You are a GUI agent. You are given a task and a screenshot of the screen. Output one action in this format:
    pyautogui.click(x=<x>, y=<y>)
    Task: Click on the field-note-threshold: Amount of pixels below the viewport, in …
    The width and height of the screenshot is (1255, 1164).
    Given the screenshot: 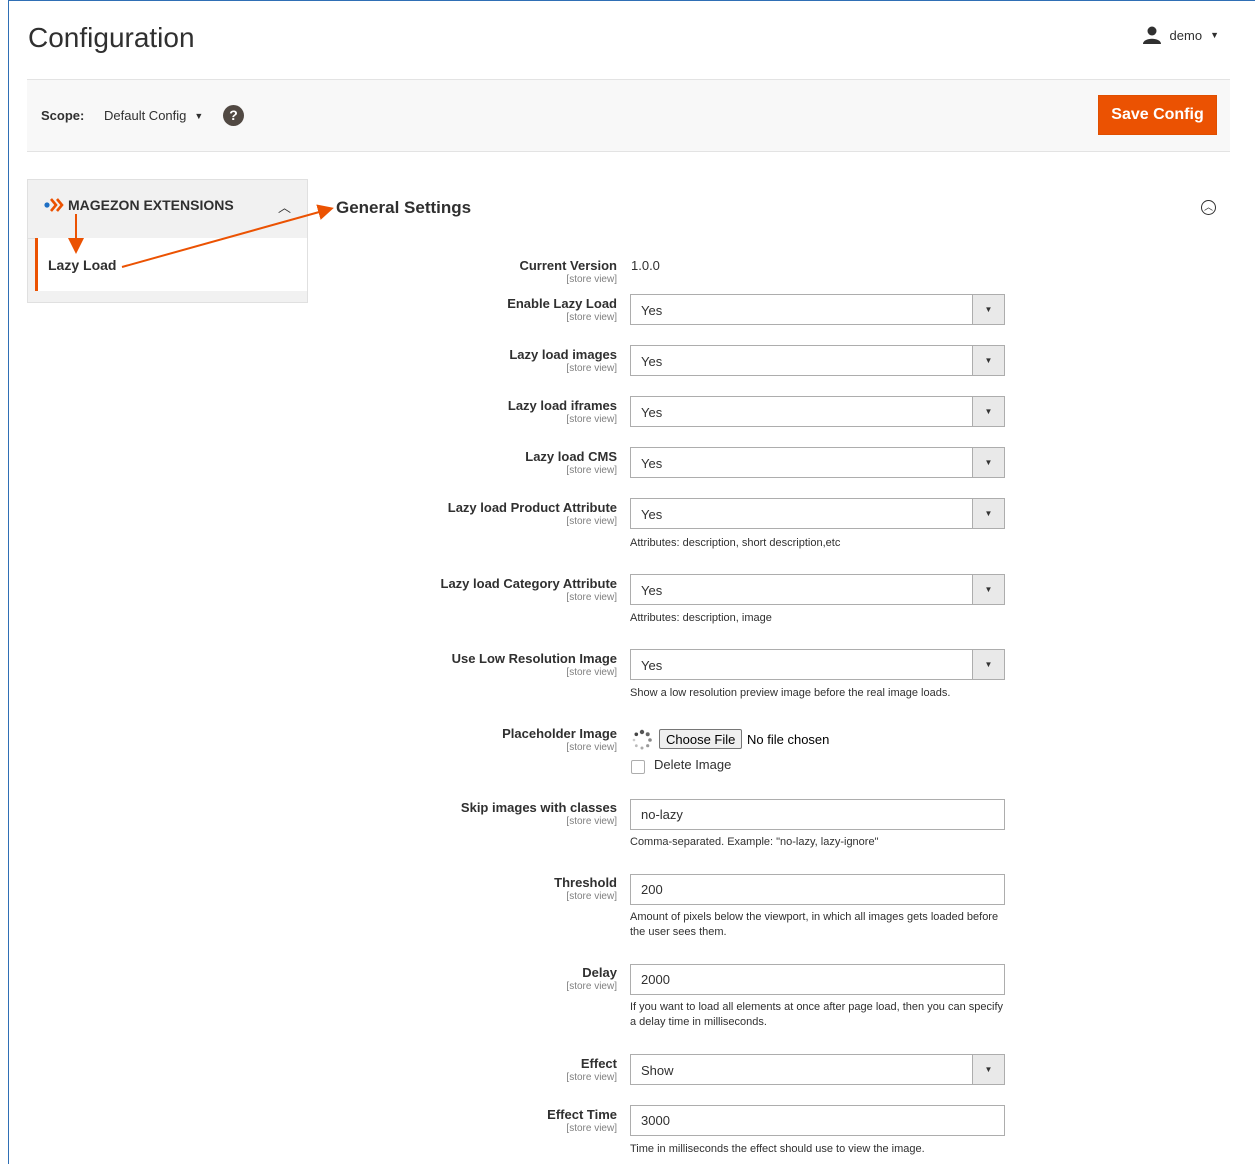 What is the action you would take?
    pyautogui.click(x=814, y=924)
    